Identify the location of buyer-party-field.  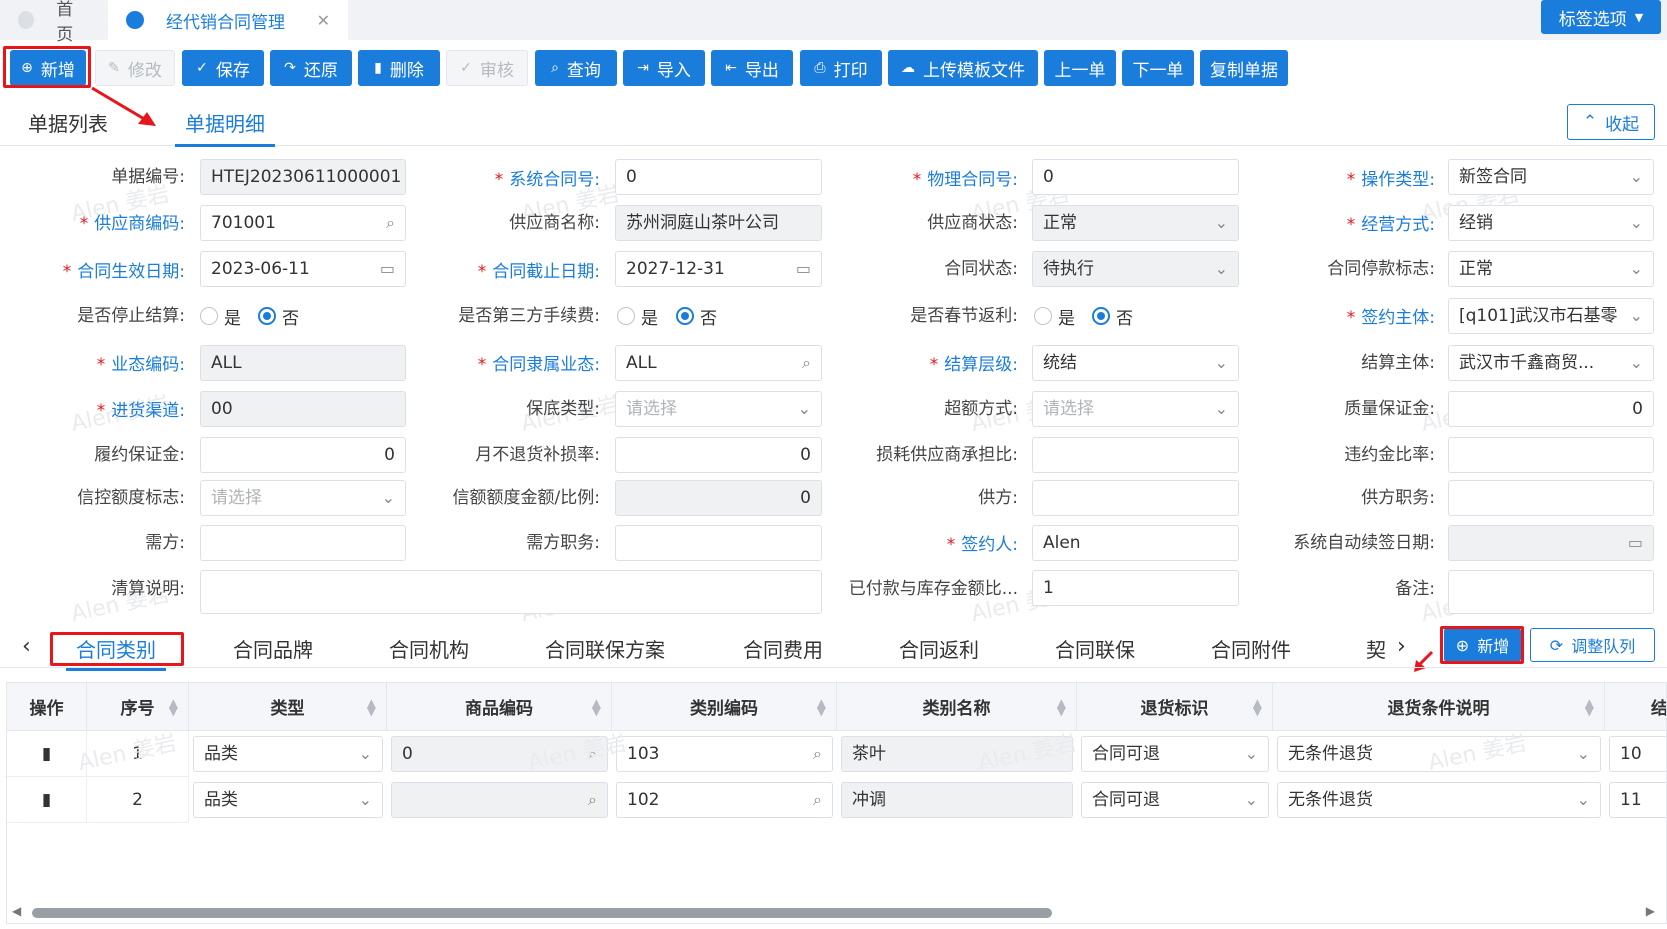
(303, 543).